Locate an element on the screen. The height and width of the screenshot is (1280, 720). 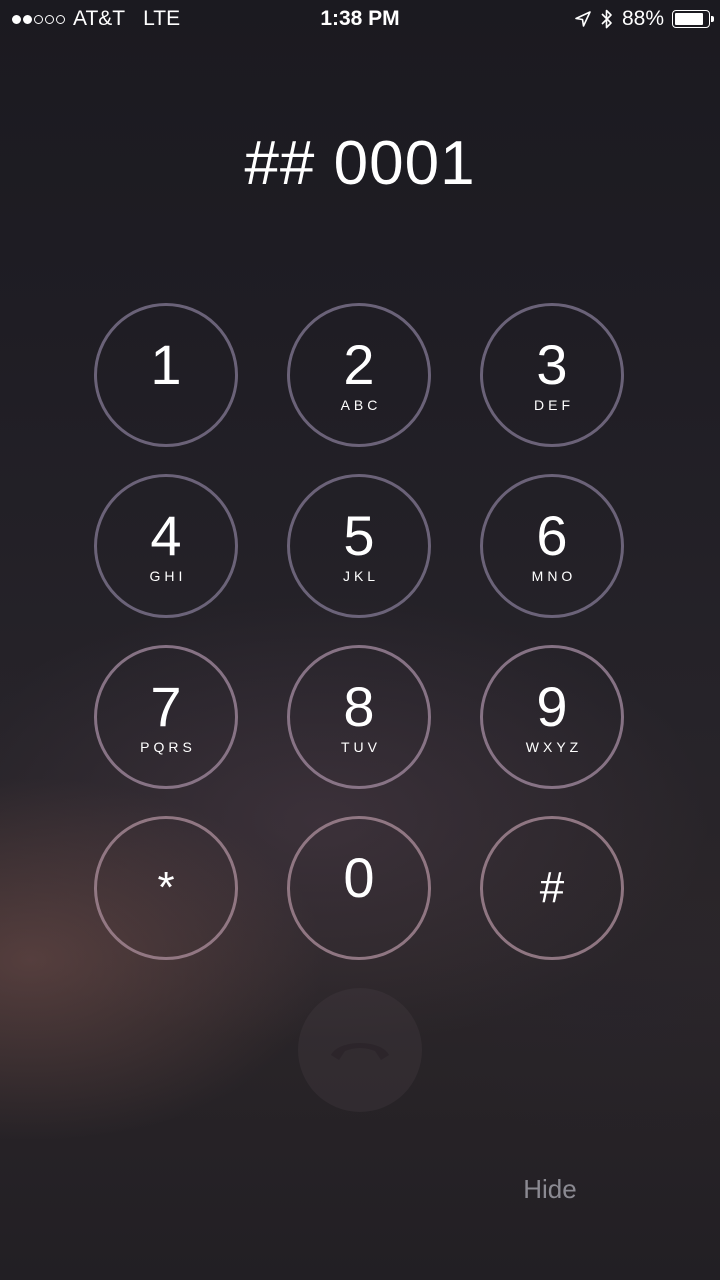
key-digit: 5 is located at coordinates (359, 535).